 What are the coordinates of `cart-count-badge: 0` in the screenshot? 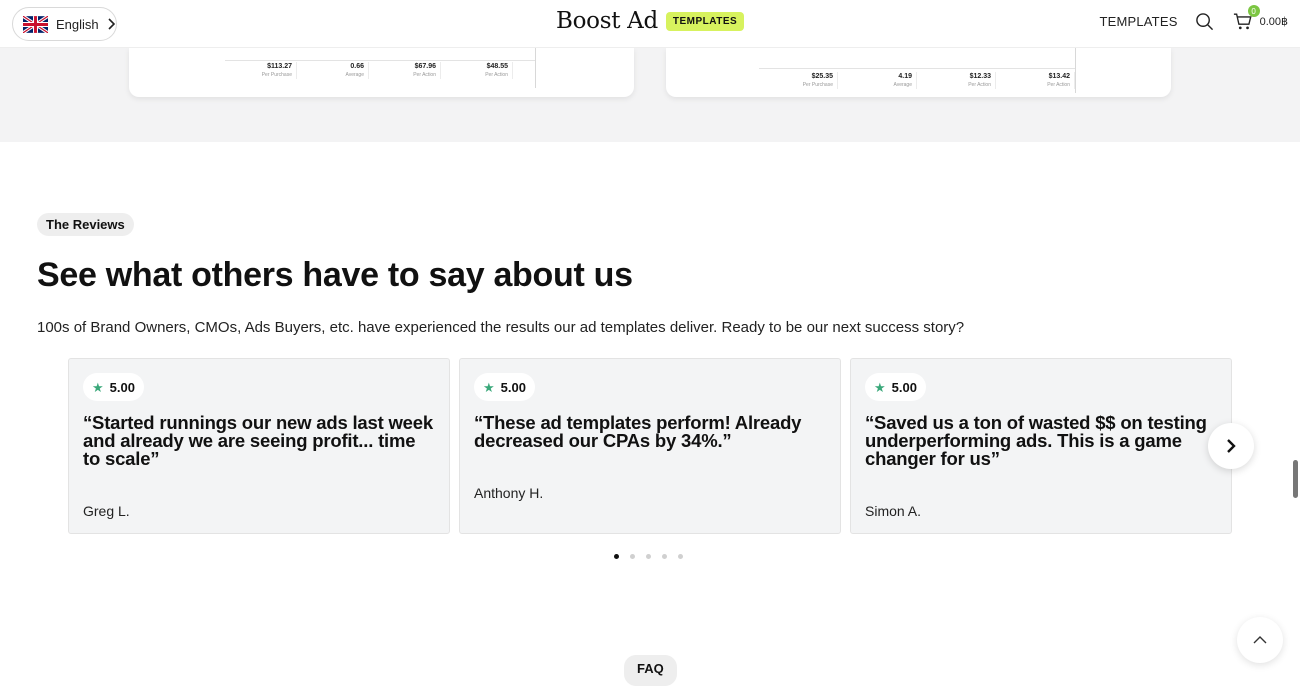 It's located at (1253, 11).